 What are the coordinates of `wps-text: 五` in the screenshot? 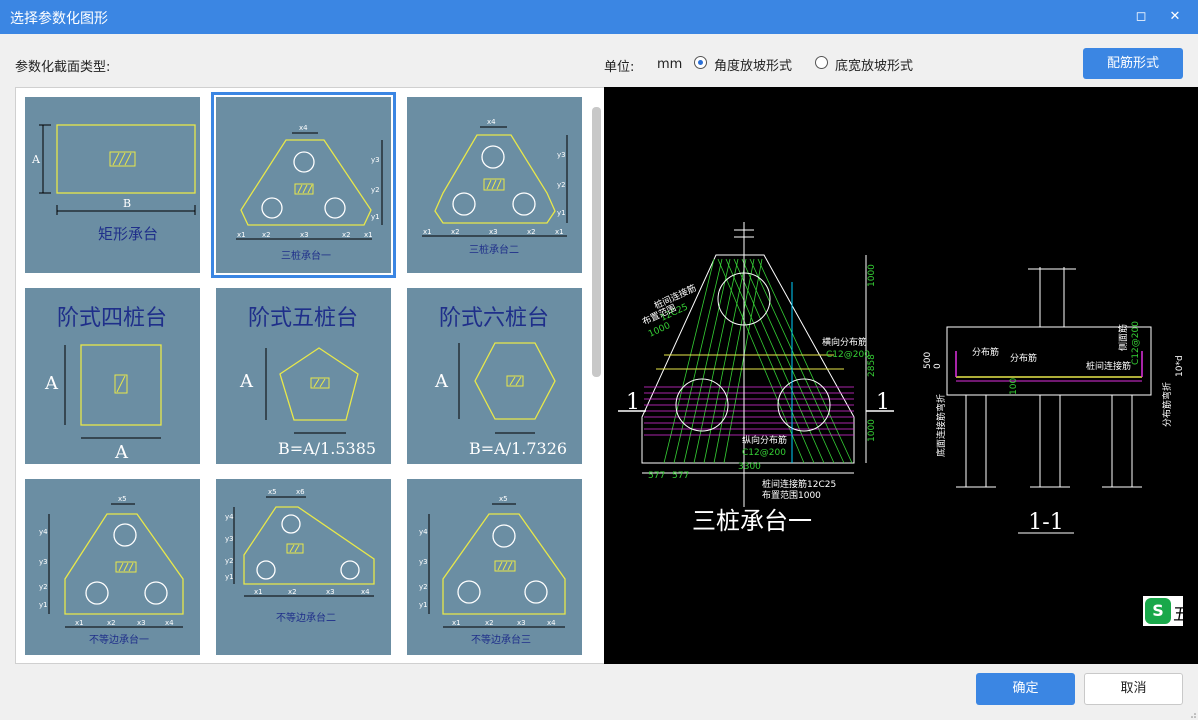 It's located at (1181, 615).